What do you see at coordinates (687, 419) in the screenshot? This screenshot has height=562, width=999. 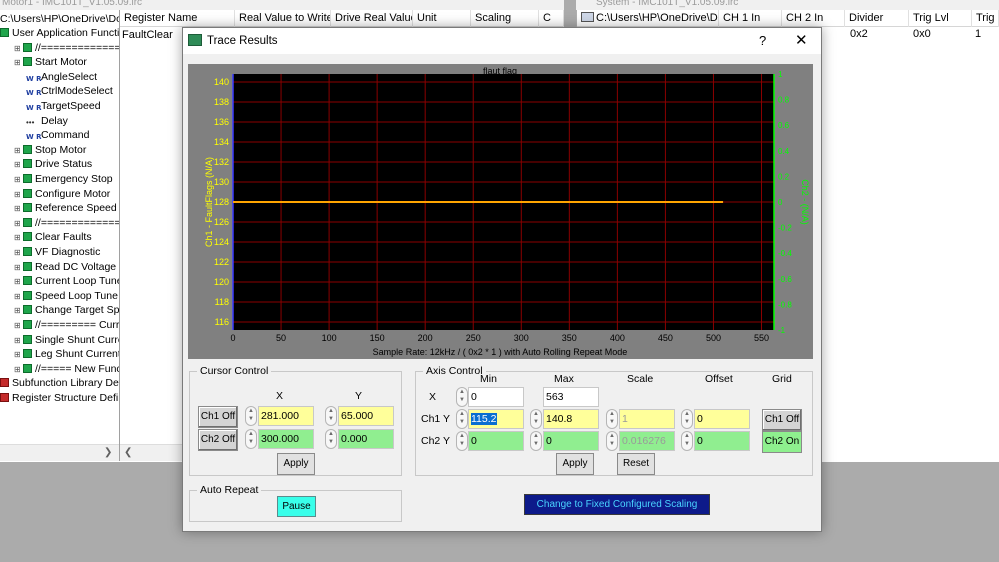 I see `ch1-offset-spinner: ▲ ▼` at bounding box center [687, 419].